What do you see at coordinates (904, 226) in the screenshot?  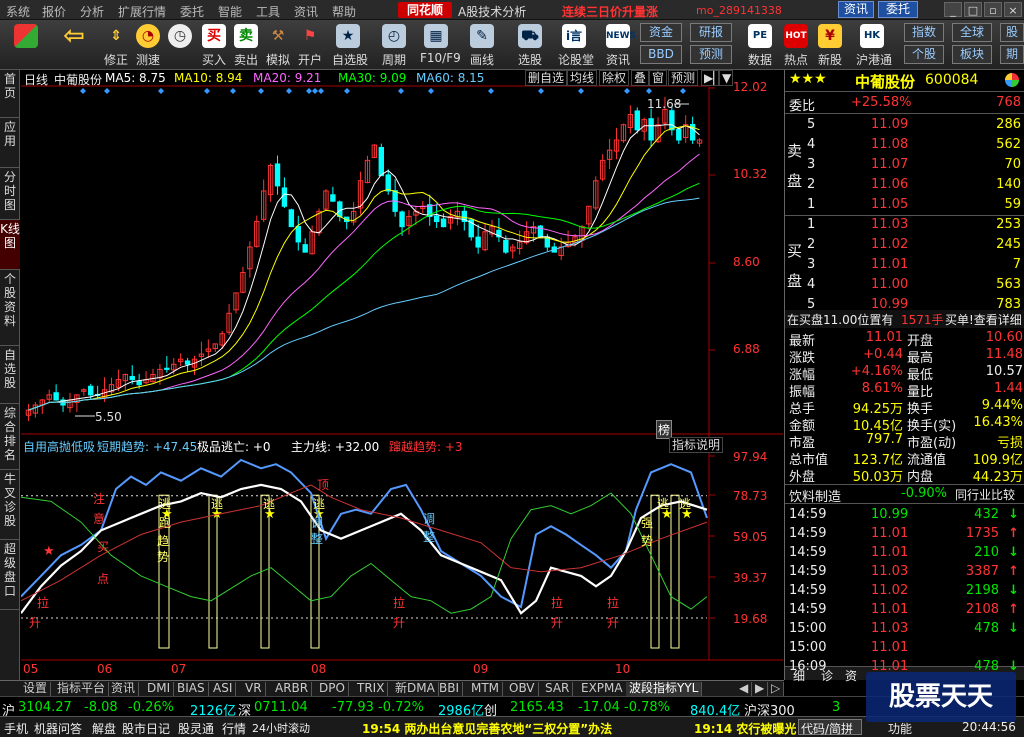 I see `buy-row: 1 11.03 253` at bounding box center [904, 226].